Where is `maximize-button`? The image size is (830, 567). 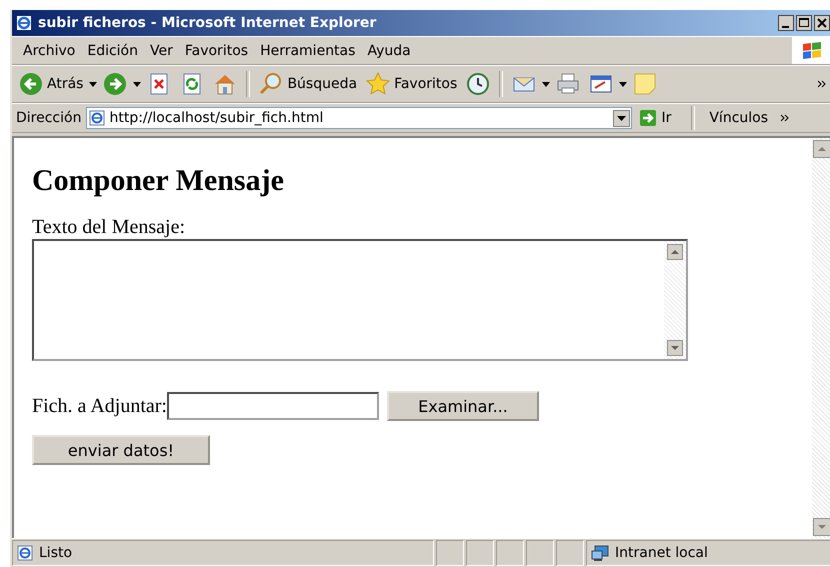
maximize-button is located at coordinates (804, 23).